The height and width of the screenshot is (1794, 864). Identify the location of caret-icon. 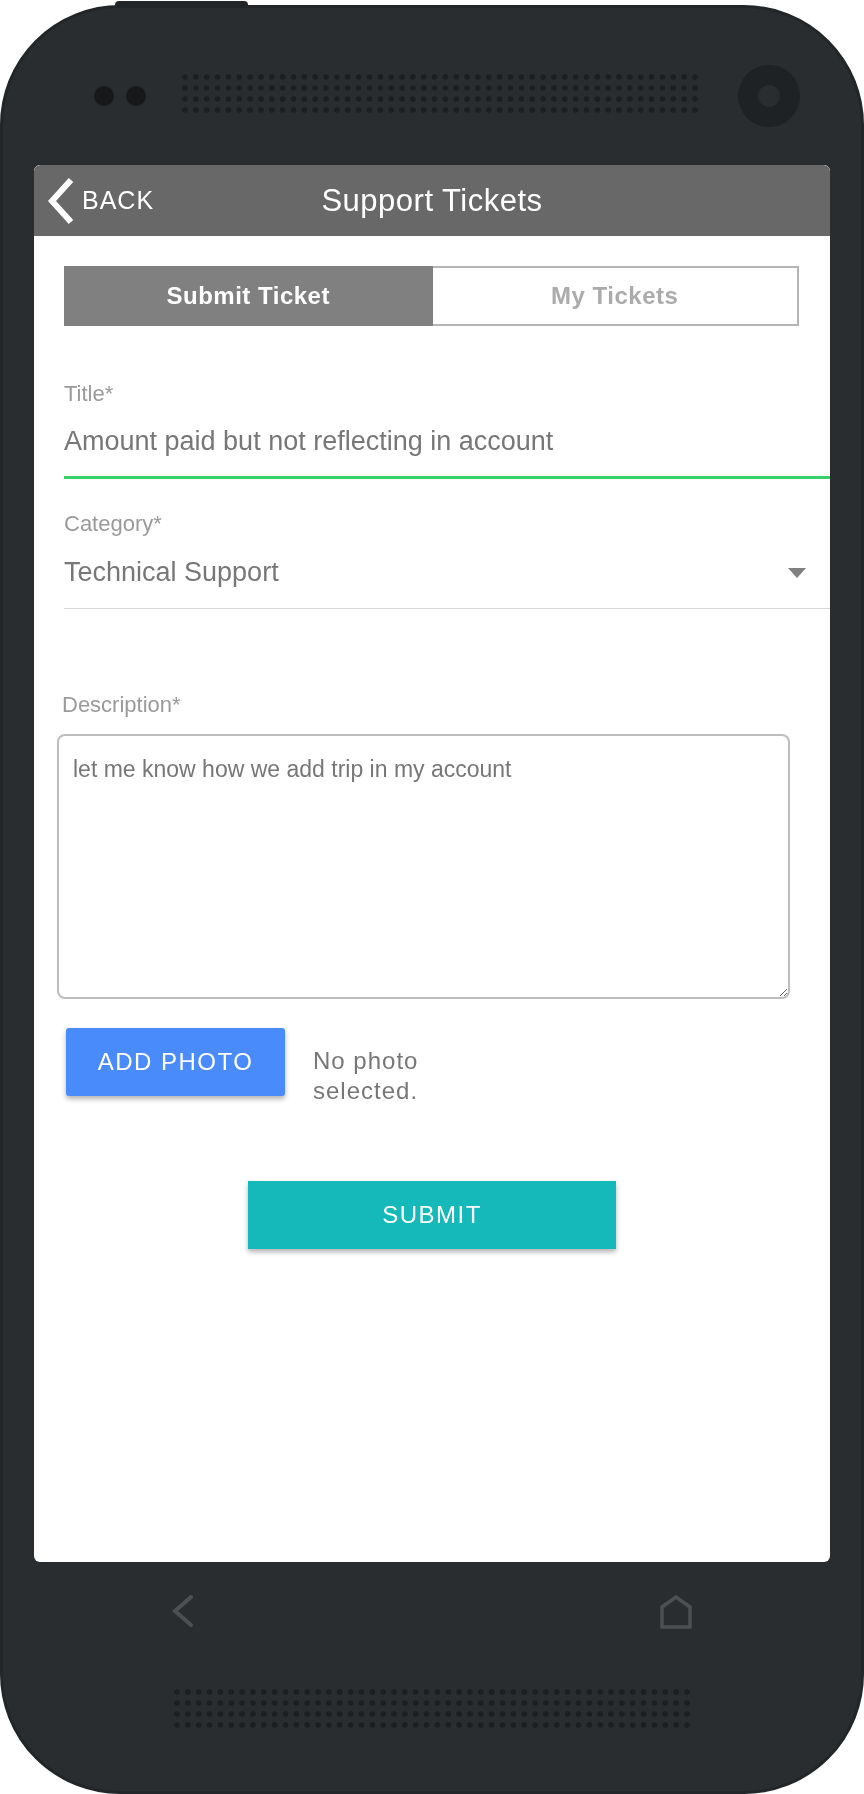
(797, 572).